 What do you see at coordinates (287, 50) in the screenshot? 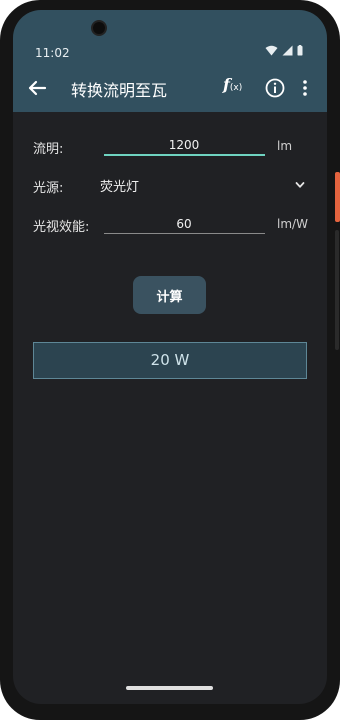
I see `cell-signal-icon` at bounding box center [287, 50].